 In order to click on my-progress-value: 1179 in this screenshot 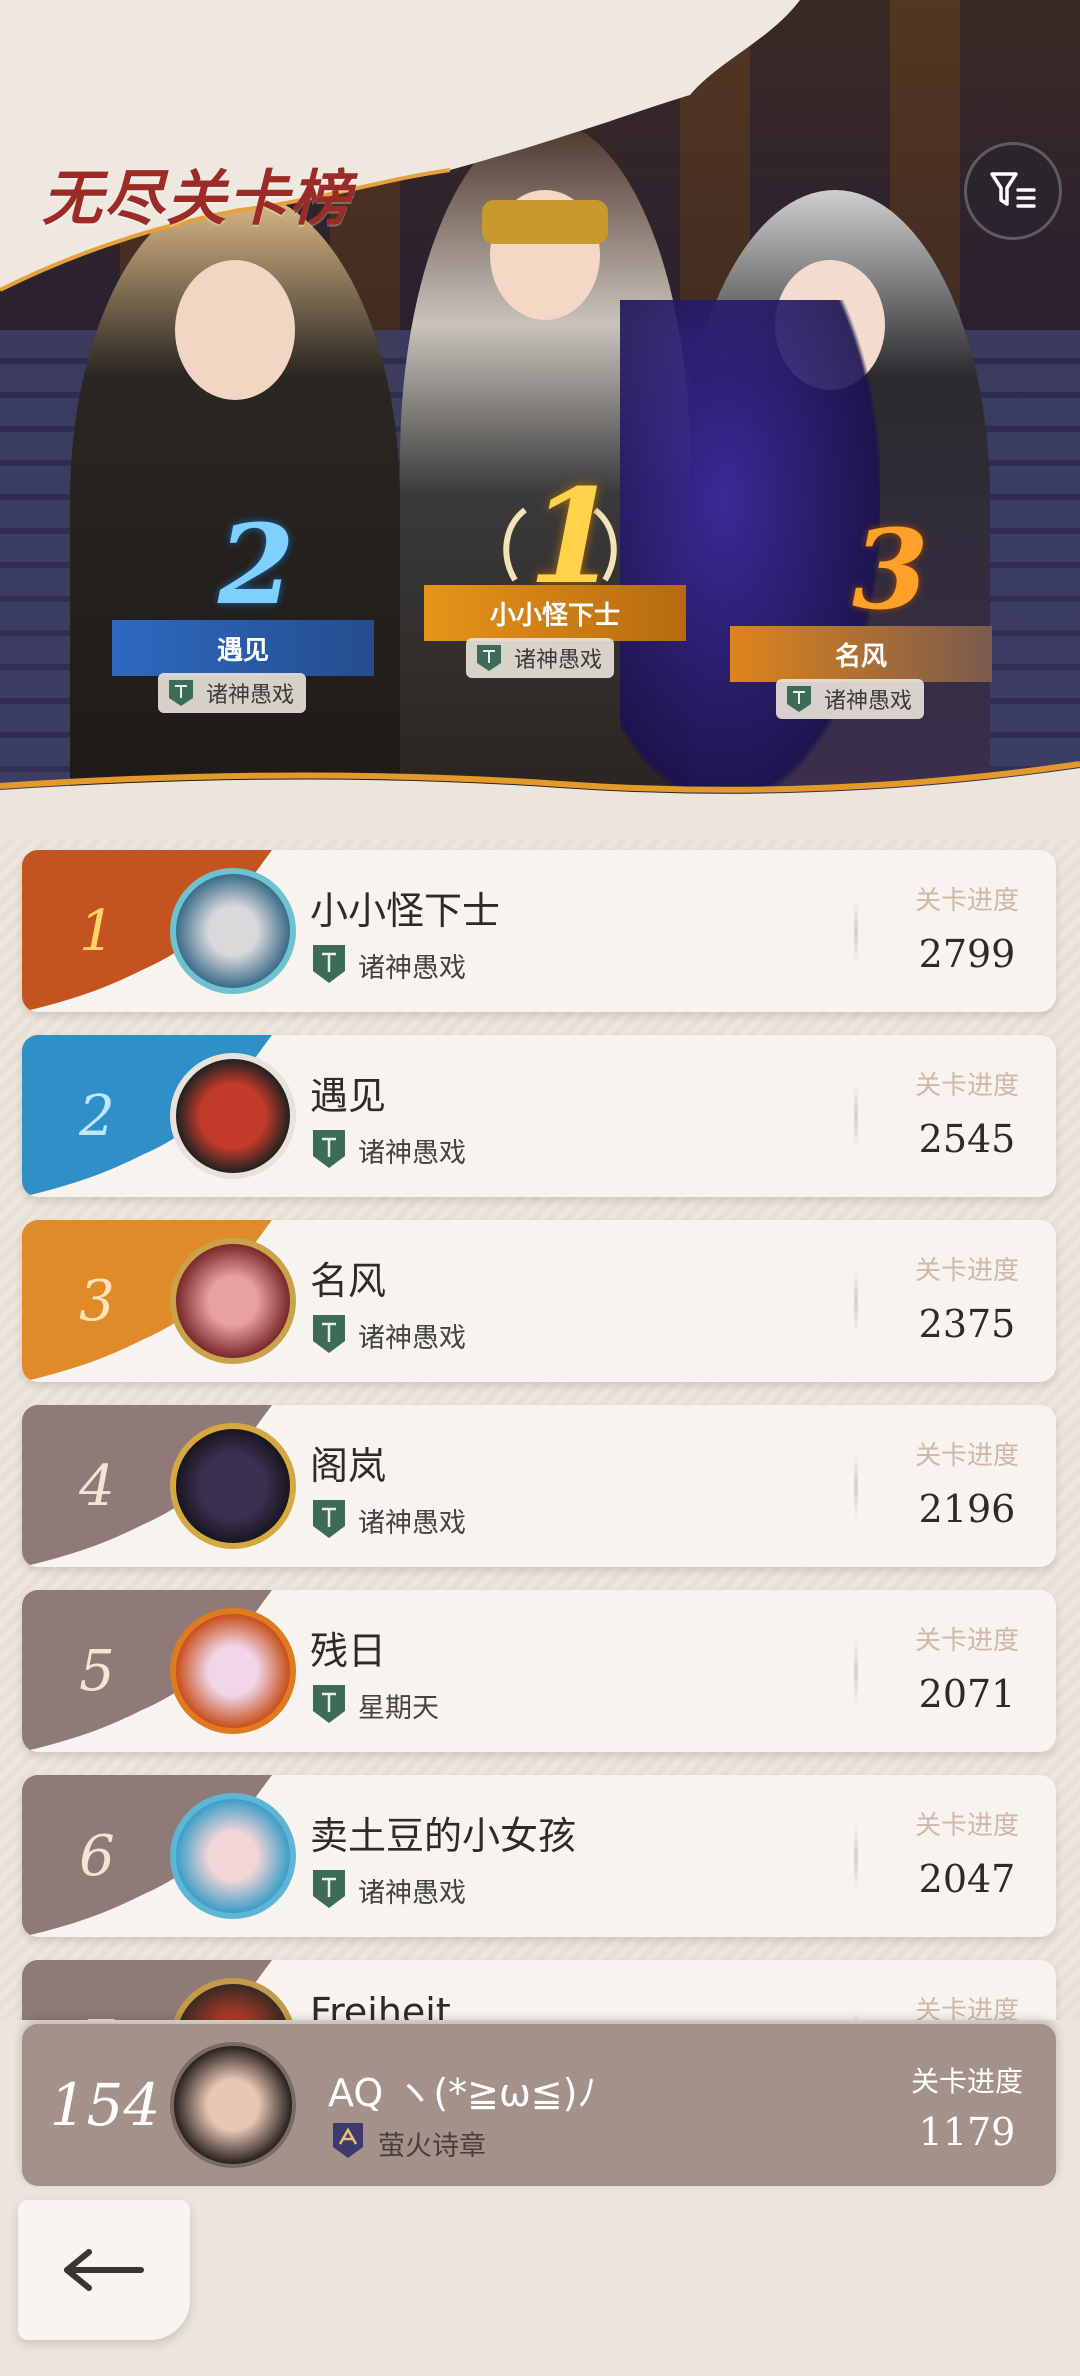, I will do `click(967, 2132)`.